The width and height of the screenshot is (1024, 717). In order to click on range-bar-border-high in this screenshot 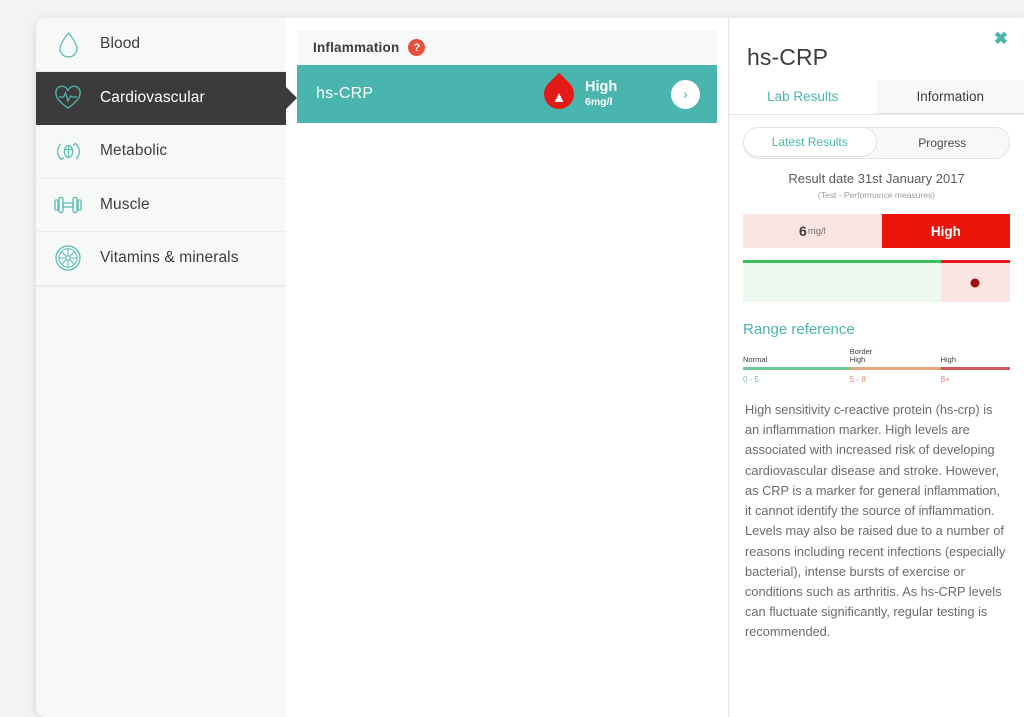, I will do `click(895, 368)`.